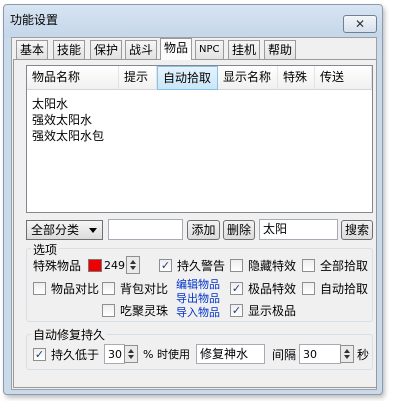 Image resolution: width=408 pixels, height=401 pixels. I want to click on auto-pickup-label: 自动拾取, so click(344, 289).